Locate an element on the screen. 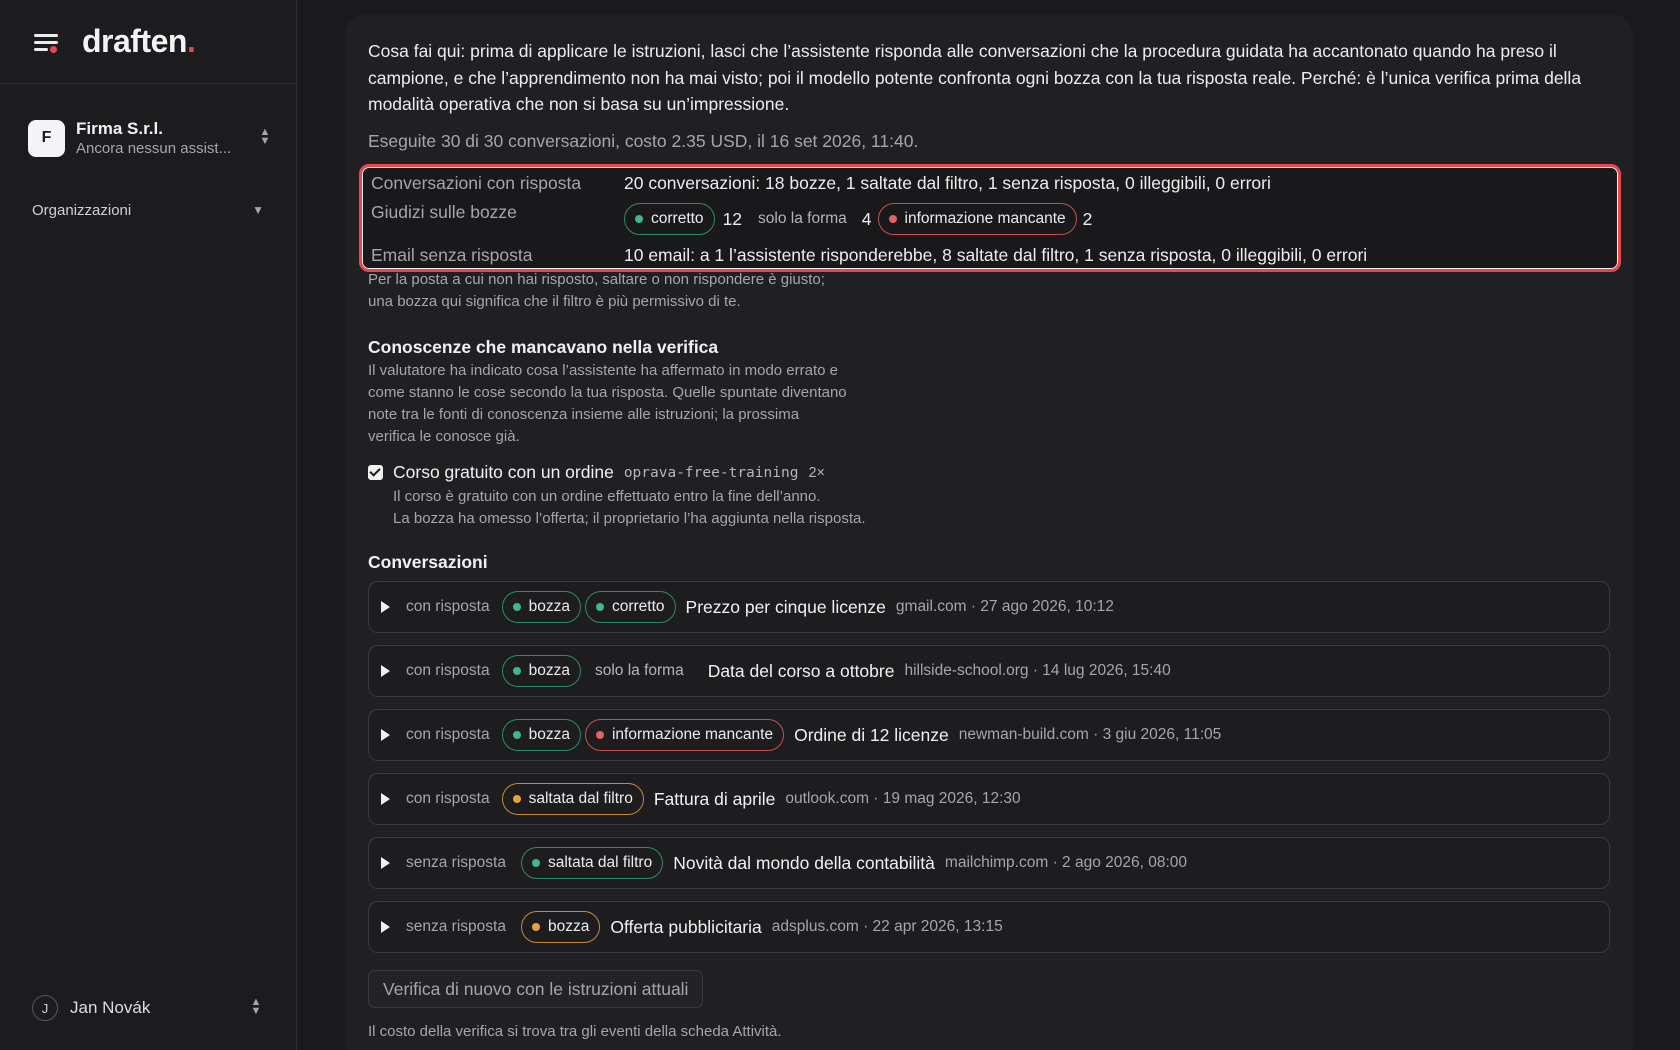 The width and height of the screenshot is (1680, 1050). conversation-subject: Novità dal mondo della contabilità is located at coordinates (804, 862).